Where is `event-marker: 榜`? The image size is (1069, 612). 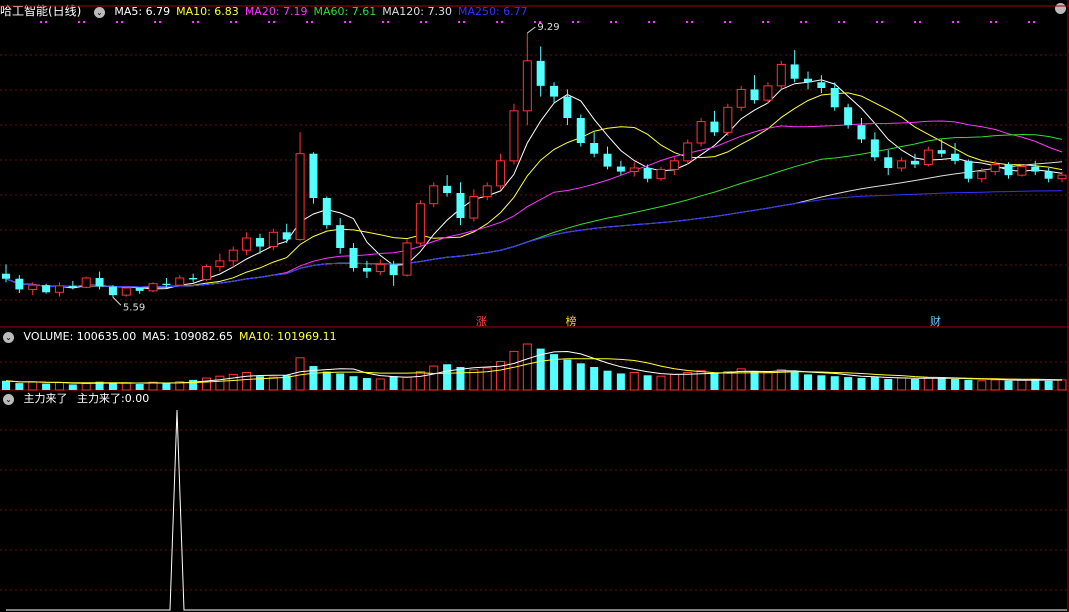
event-marker: 榜 is located at coordinates (571, 321).